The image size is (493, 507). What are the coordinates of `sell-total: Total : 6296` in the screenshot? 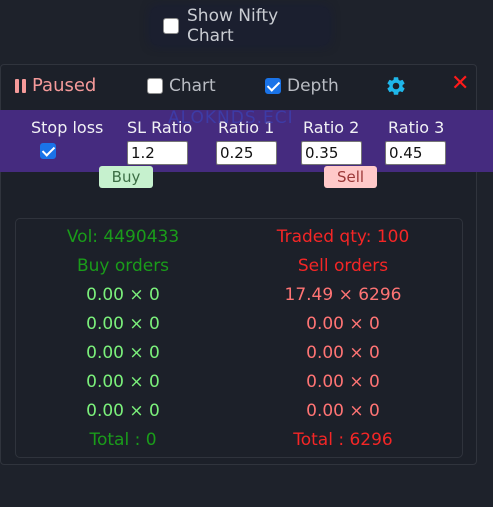 It's located at (343, 440).